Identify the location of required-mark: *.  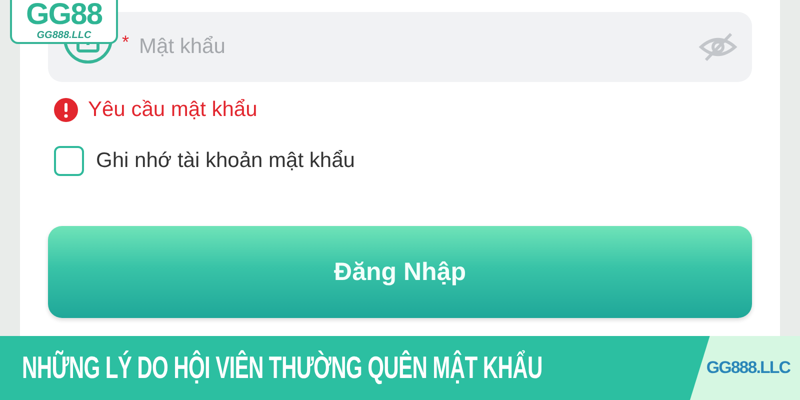
(126, 42).